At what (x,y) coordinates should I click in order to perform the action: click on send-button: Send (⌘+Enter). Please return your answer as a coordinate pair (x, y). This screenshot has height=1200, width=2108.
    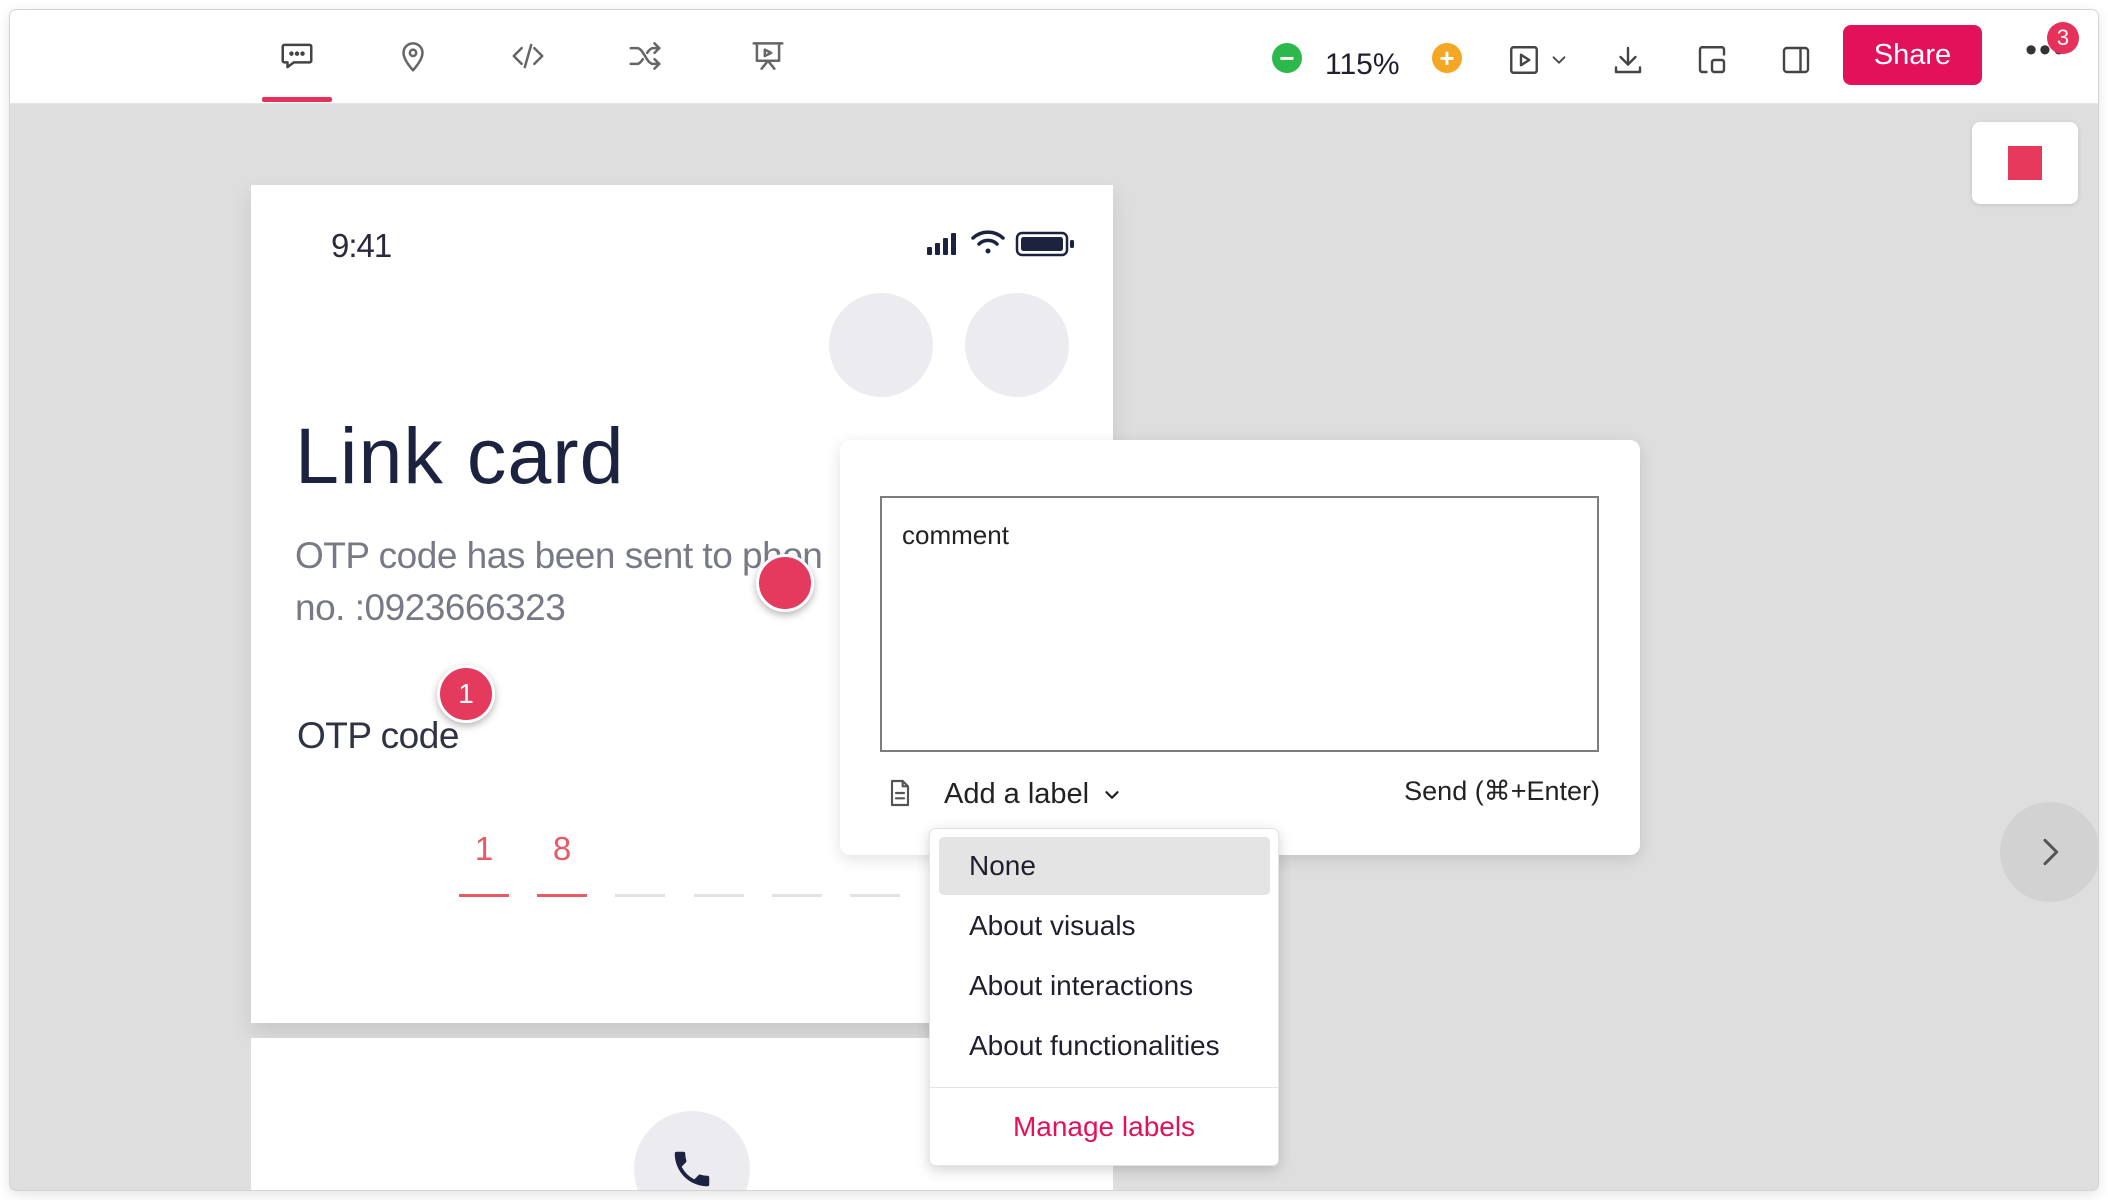
    Looking at the image, I should click on (1502, 791).